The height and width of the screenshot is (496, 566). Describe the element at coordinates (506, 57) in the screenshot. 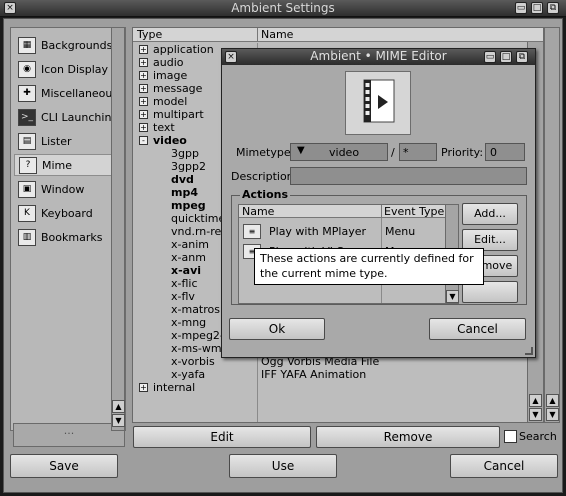

I see `dialog-zoom-icon: □` at that location.